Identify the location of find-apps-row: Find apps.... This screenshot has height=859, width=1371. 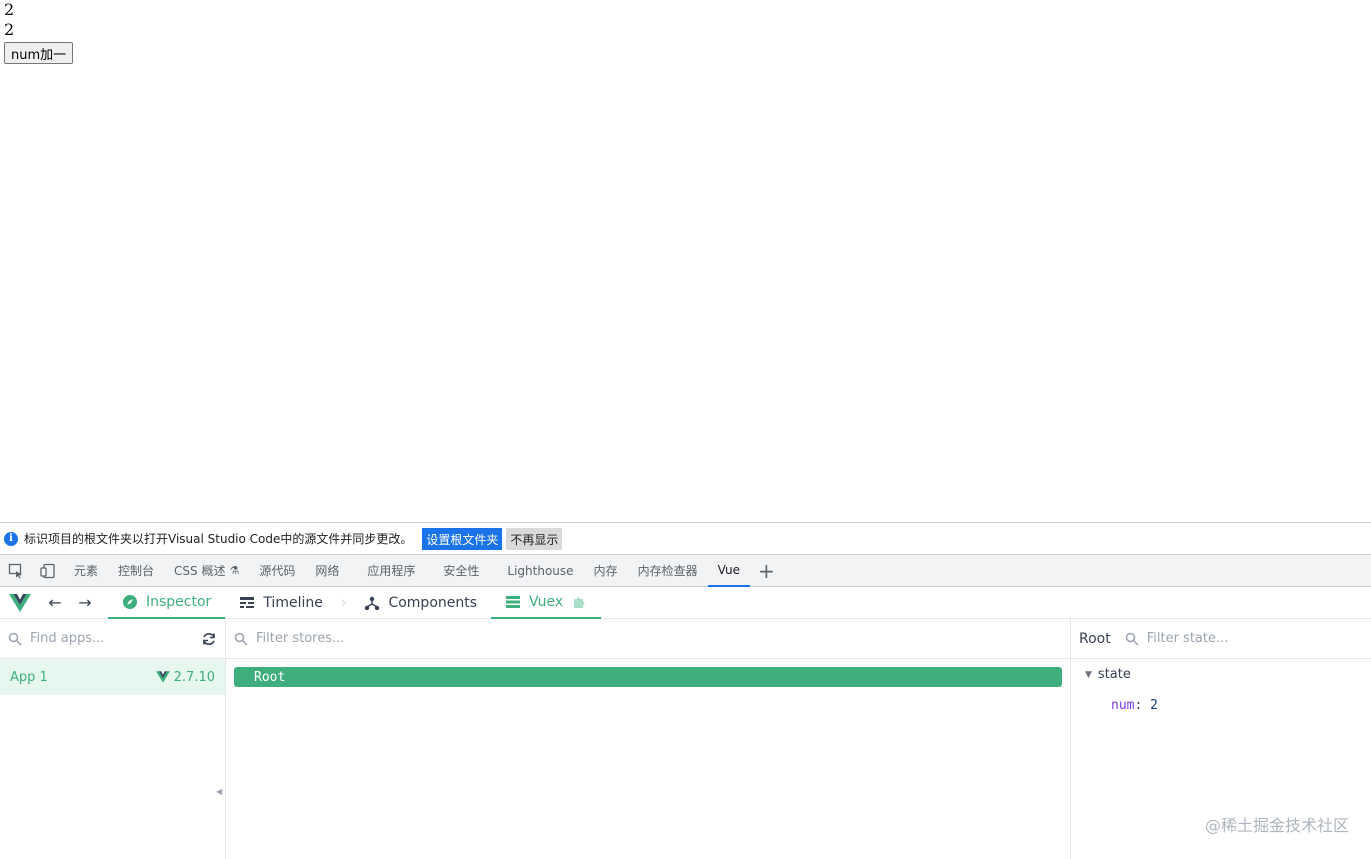
(112, 639).